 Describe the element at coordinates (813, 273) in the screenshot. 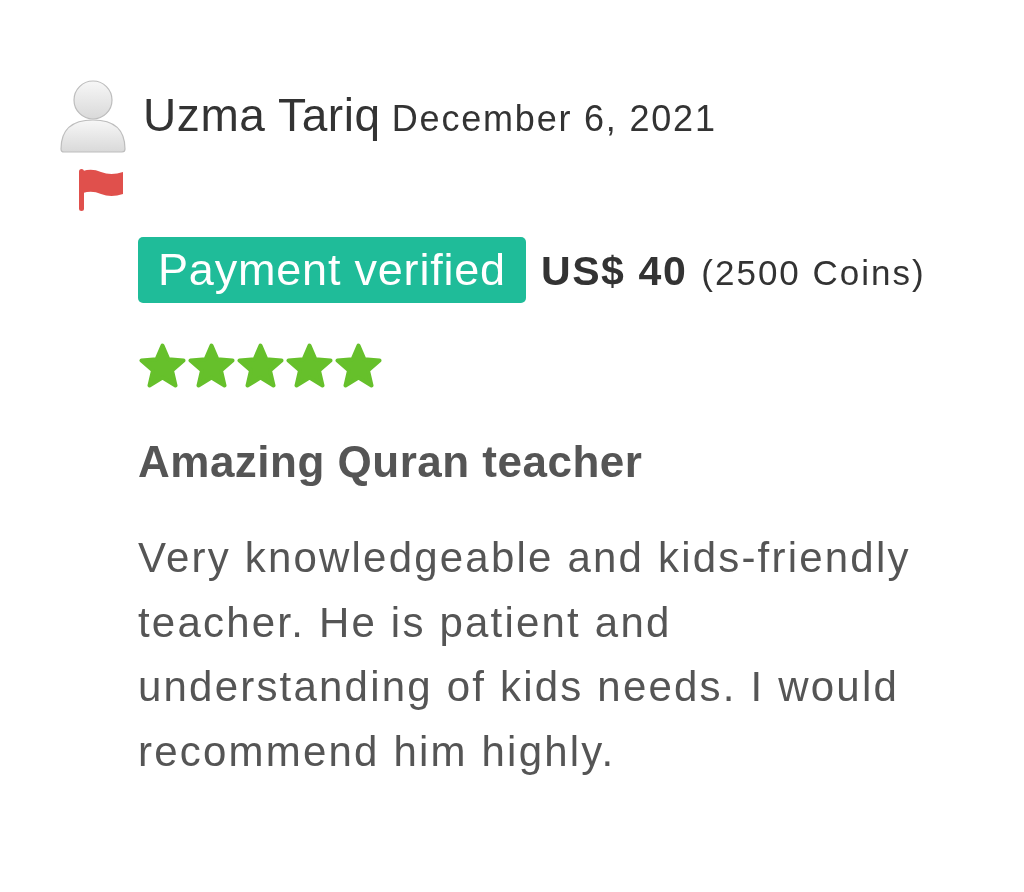

I see `coins-amount: (2500 Coins)` at that location.